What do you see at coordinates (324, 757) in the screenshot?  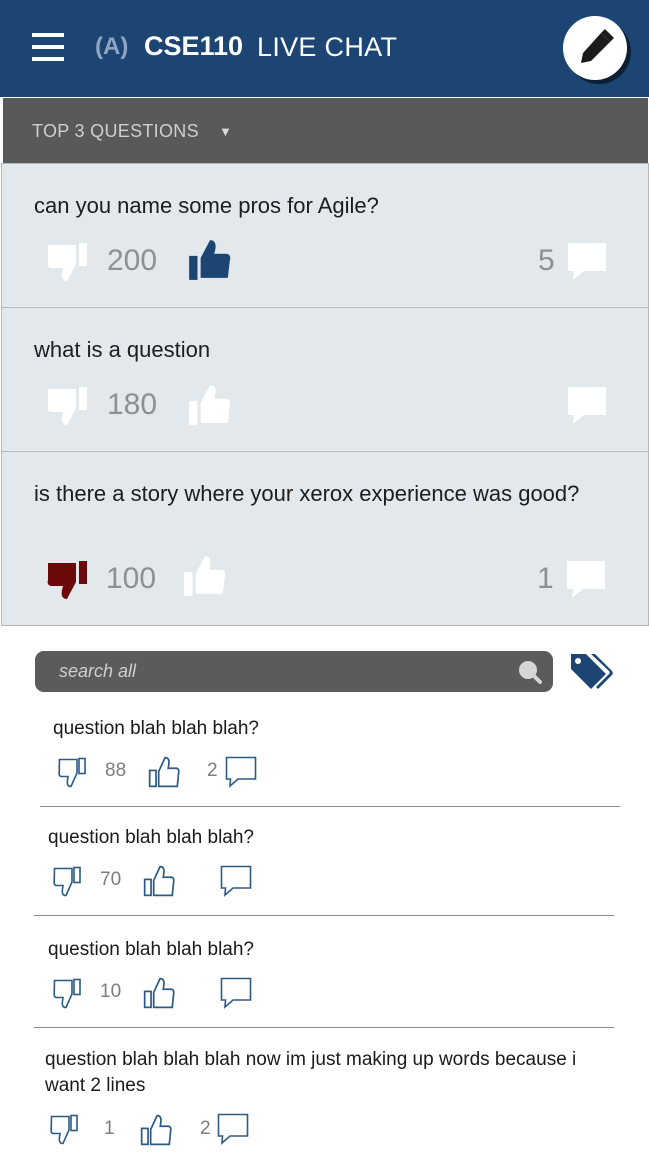 I see `list-item: question blah blah blah? 88 2` at bounding box center [324, 757].